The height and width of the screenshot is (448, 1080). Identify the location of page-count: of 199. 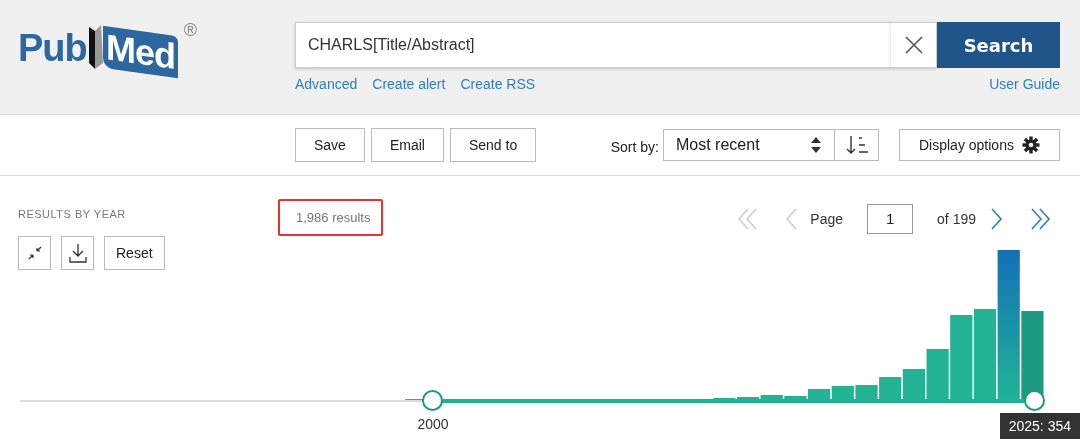
(956, 219).